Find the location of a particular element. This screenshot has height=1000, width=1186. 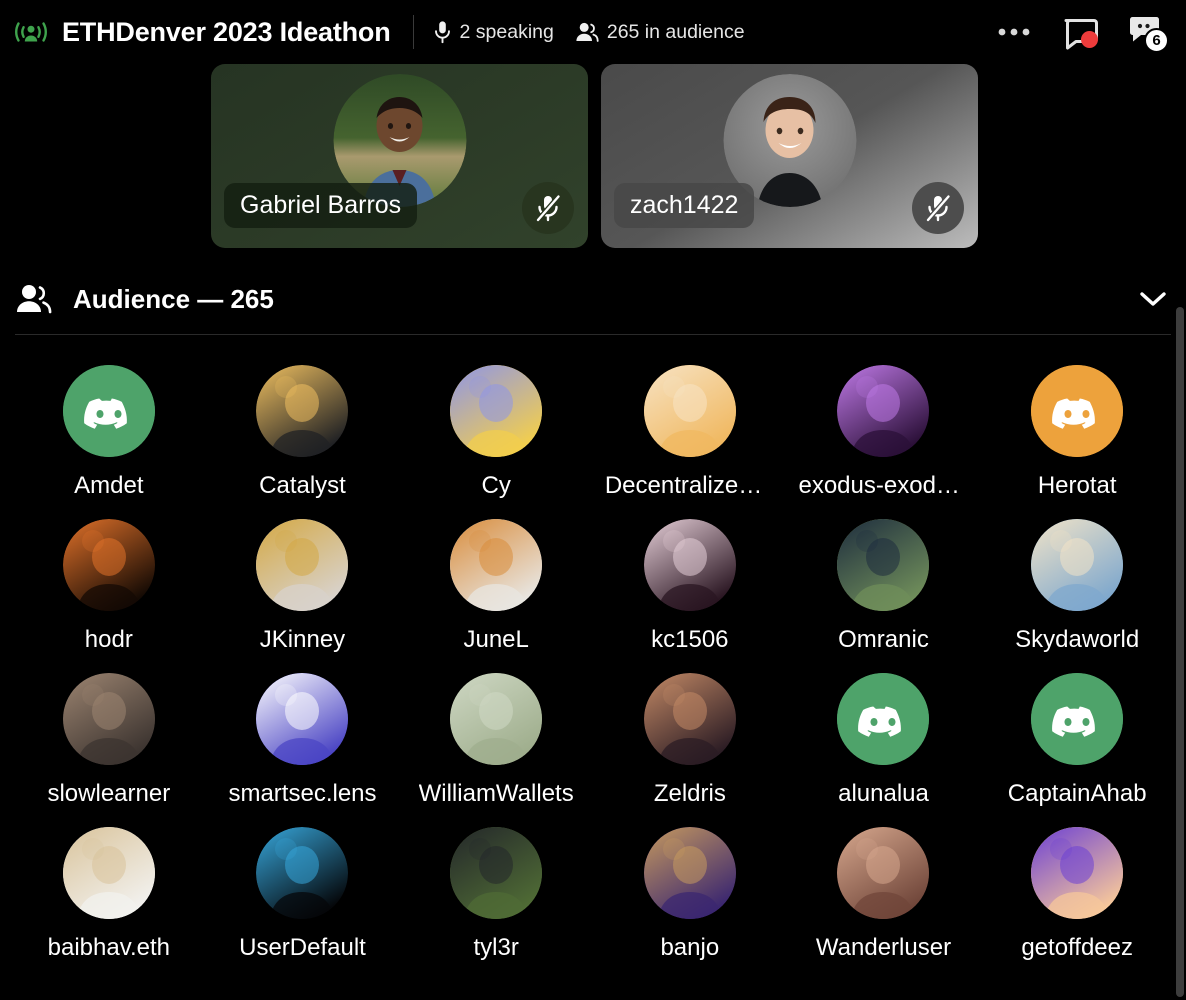

audience-member: Catalyst is located at coordinates (303, 432).